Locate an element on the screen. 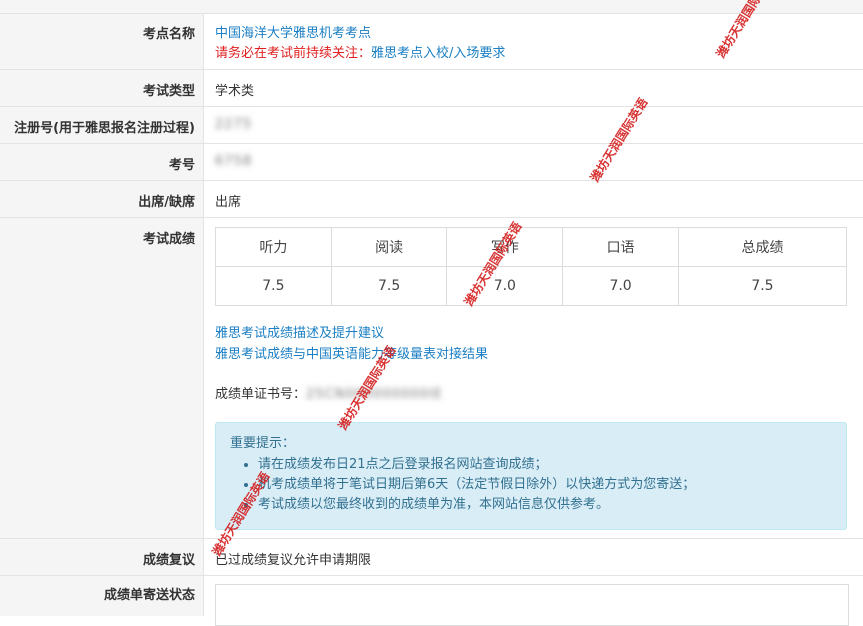 Image resolution: width=863 pixels, height=626 pixels. test-site-link: 中国海洋大学雅思机考考点 is located at coordinates (293, 33).